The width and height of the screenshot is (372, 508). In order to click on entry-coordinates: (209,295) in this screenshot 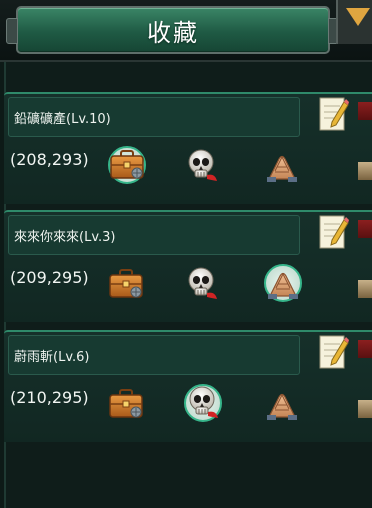, I will do `click(49, 277)`.